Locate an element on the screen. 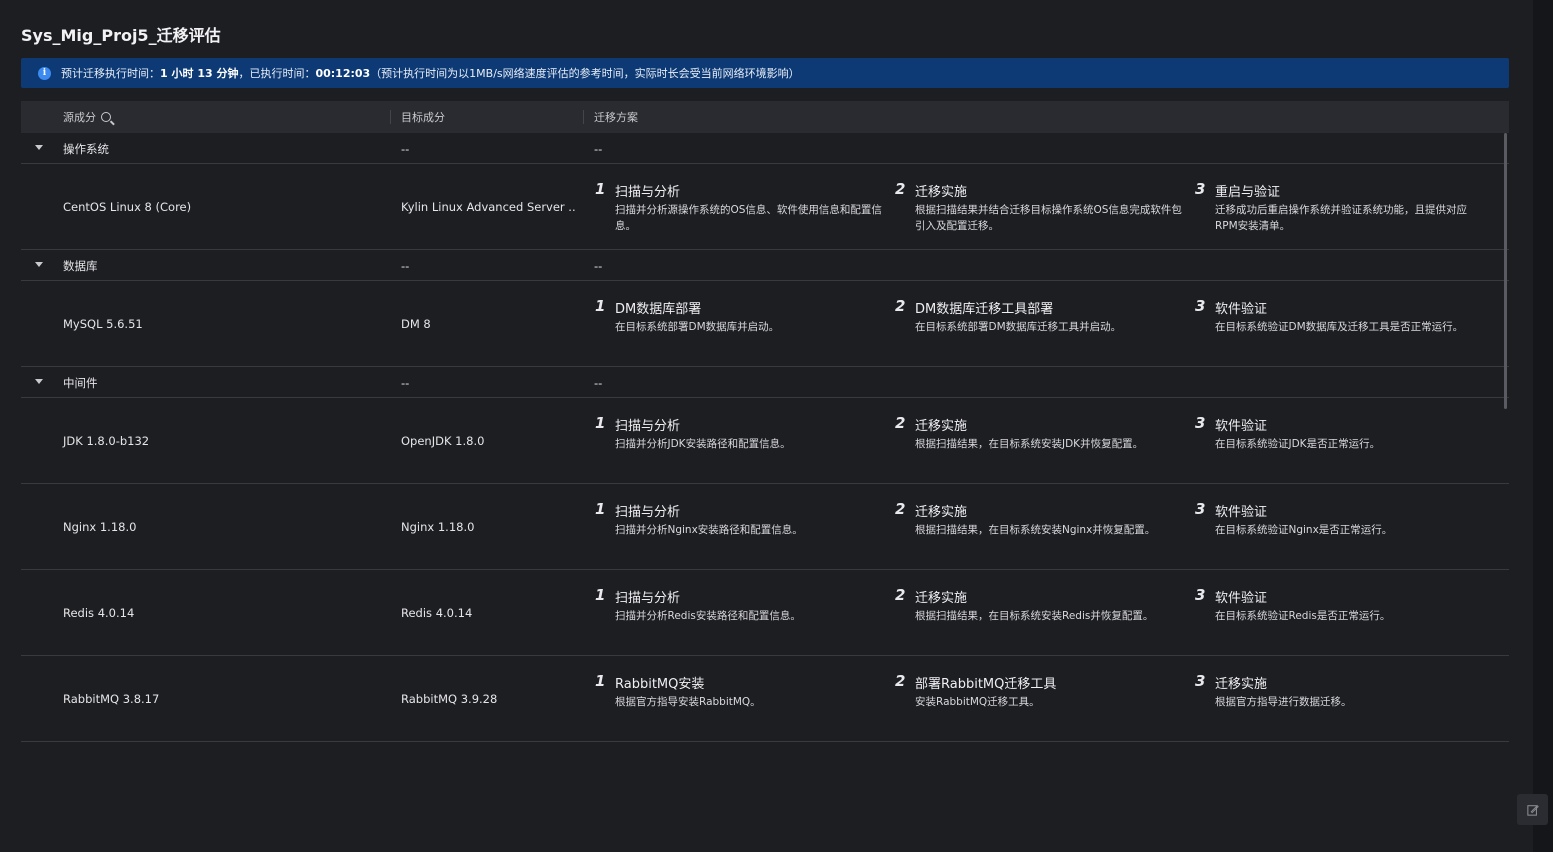  step-title: DM数据库部署 is located at coordinates (658, 309).